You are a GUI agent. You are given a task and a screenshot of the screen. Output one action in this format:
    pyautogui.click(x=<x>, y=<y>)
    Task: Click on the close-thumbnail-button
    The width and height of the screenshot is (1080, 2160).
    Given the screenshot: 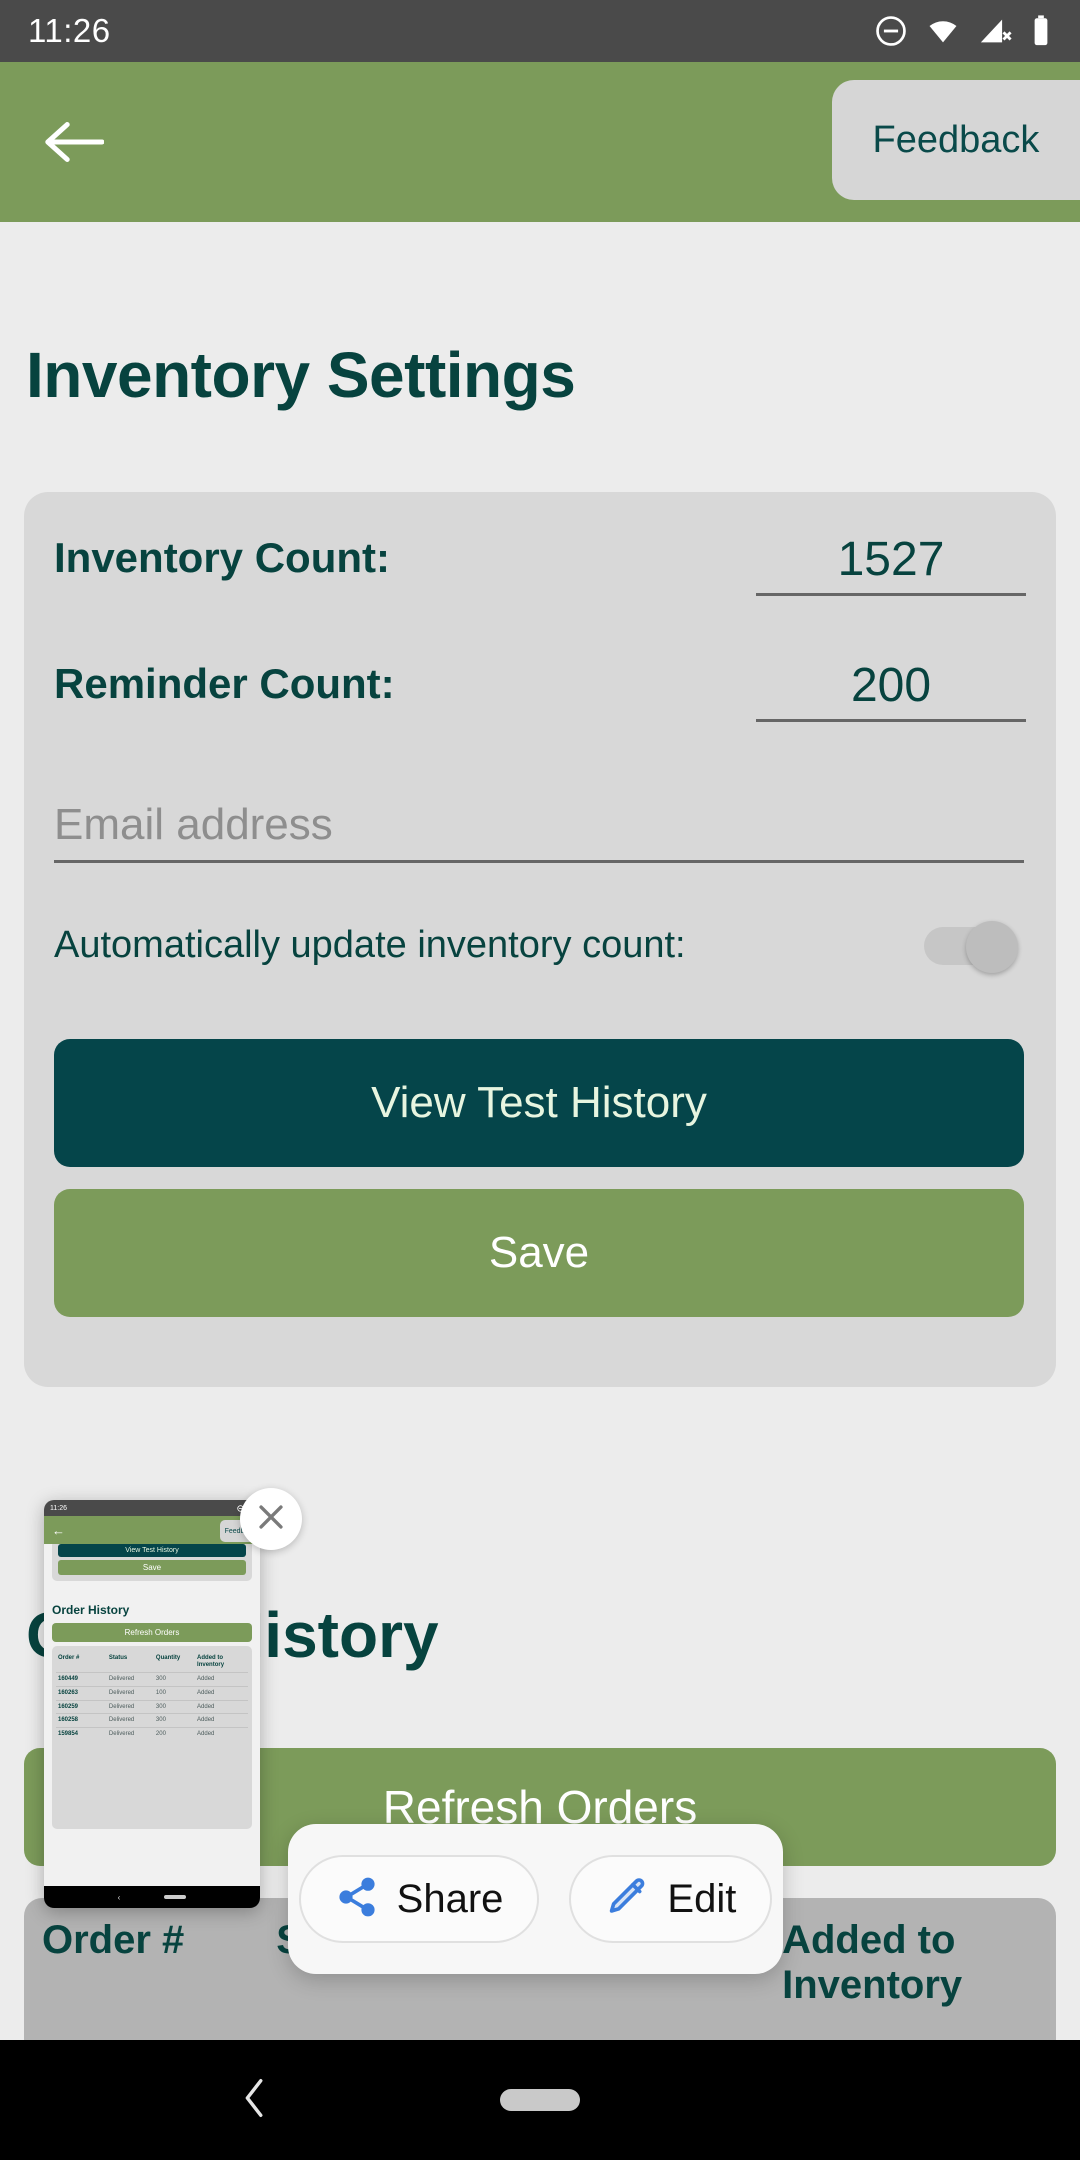 What is the action you would take?
    pyautogui.click(x=271, y=1519)
    